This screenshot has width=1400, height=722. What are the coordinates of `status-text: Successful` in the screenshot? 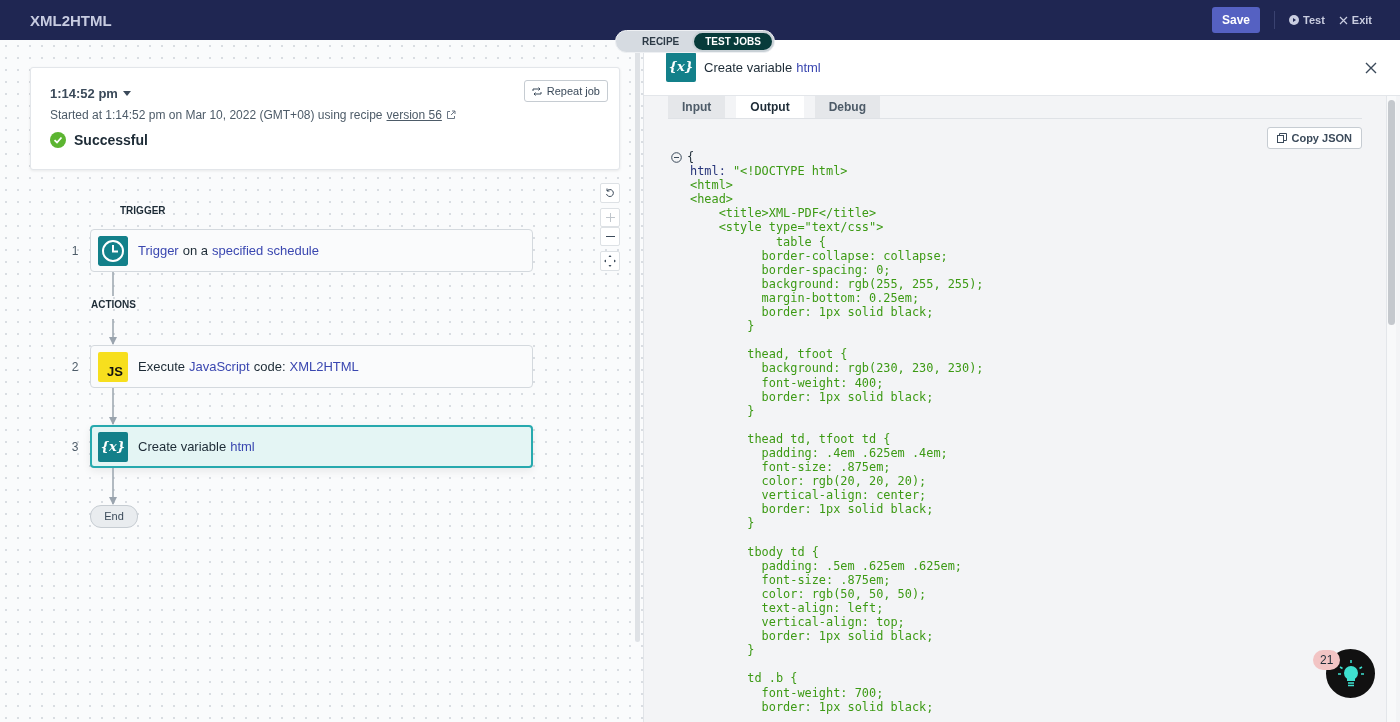 It's located at (111, 140).